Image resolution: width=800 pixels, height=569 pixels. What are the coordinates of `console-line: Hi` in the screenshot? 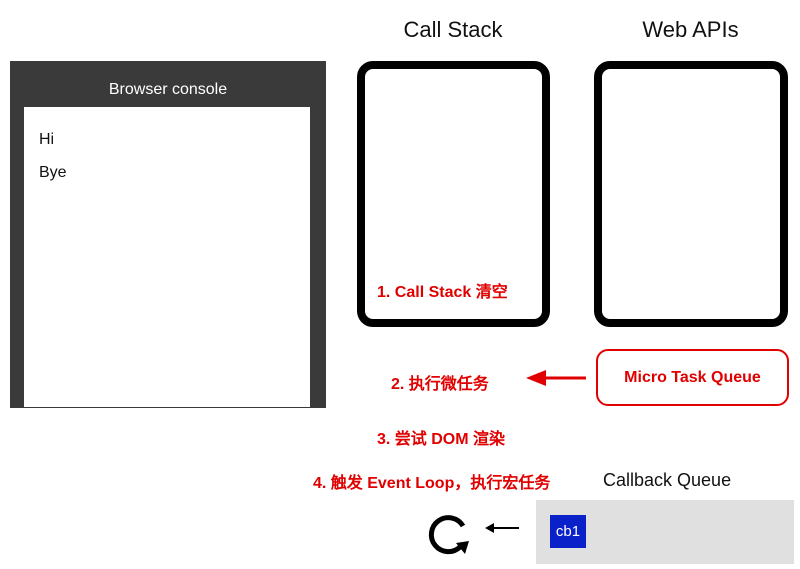 It's located at (47, 139).